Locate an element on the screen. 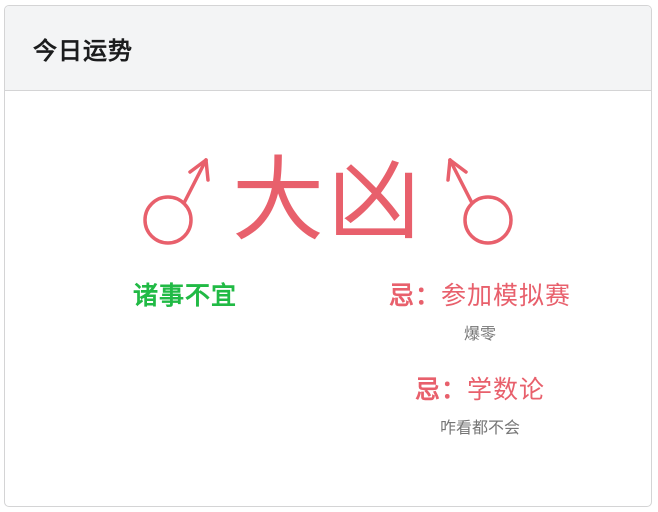  bad-item: 忌：参加模拟赛 爆零 is located at coordinates (480, 310).